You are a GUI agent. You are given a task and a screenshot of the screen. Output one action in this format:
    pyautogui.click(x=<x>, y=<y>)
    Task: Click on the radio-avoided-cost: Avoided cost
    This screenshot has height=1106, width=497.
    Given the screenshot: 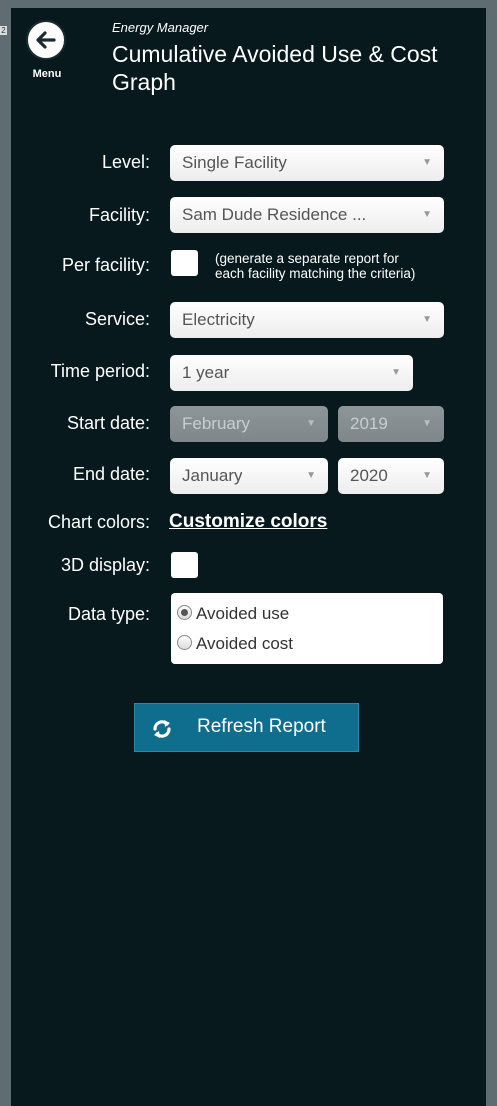 What is the action you would take?
    pyautogui.click(x=235, y=644)
    